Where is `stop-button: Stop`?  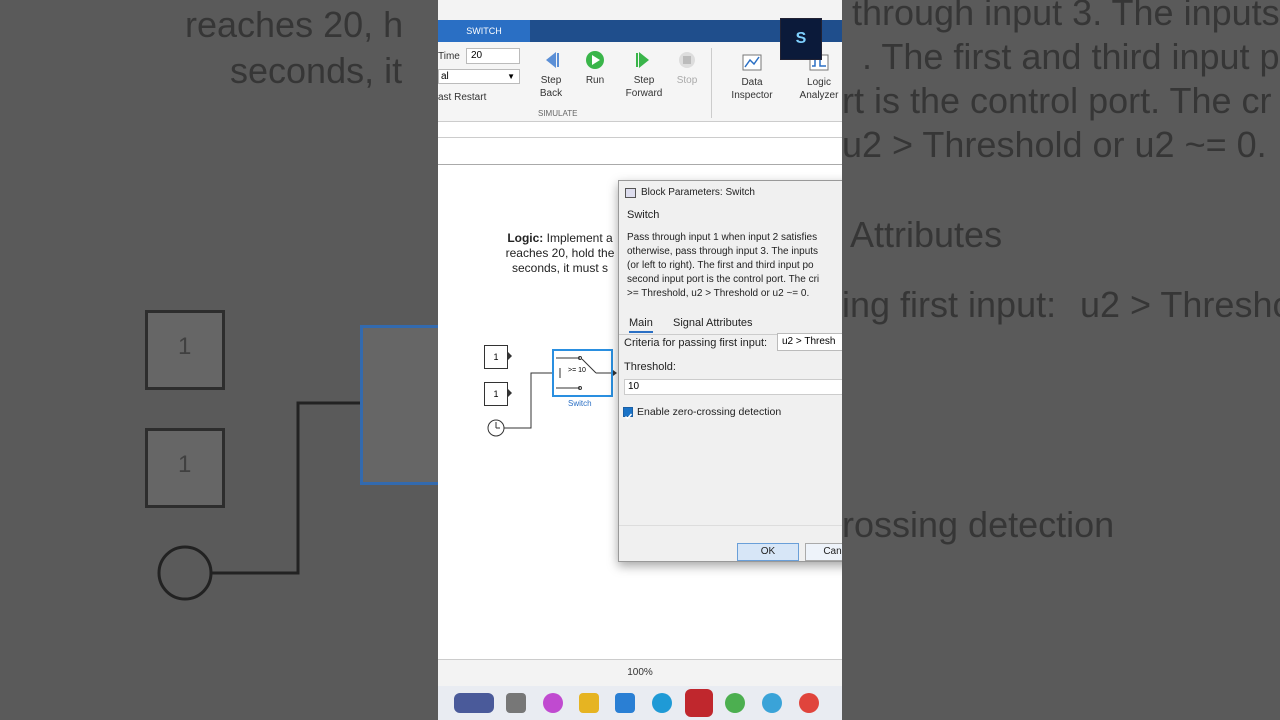
stop-button: Stop is located at coordinates (687, 68).